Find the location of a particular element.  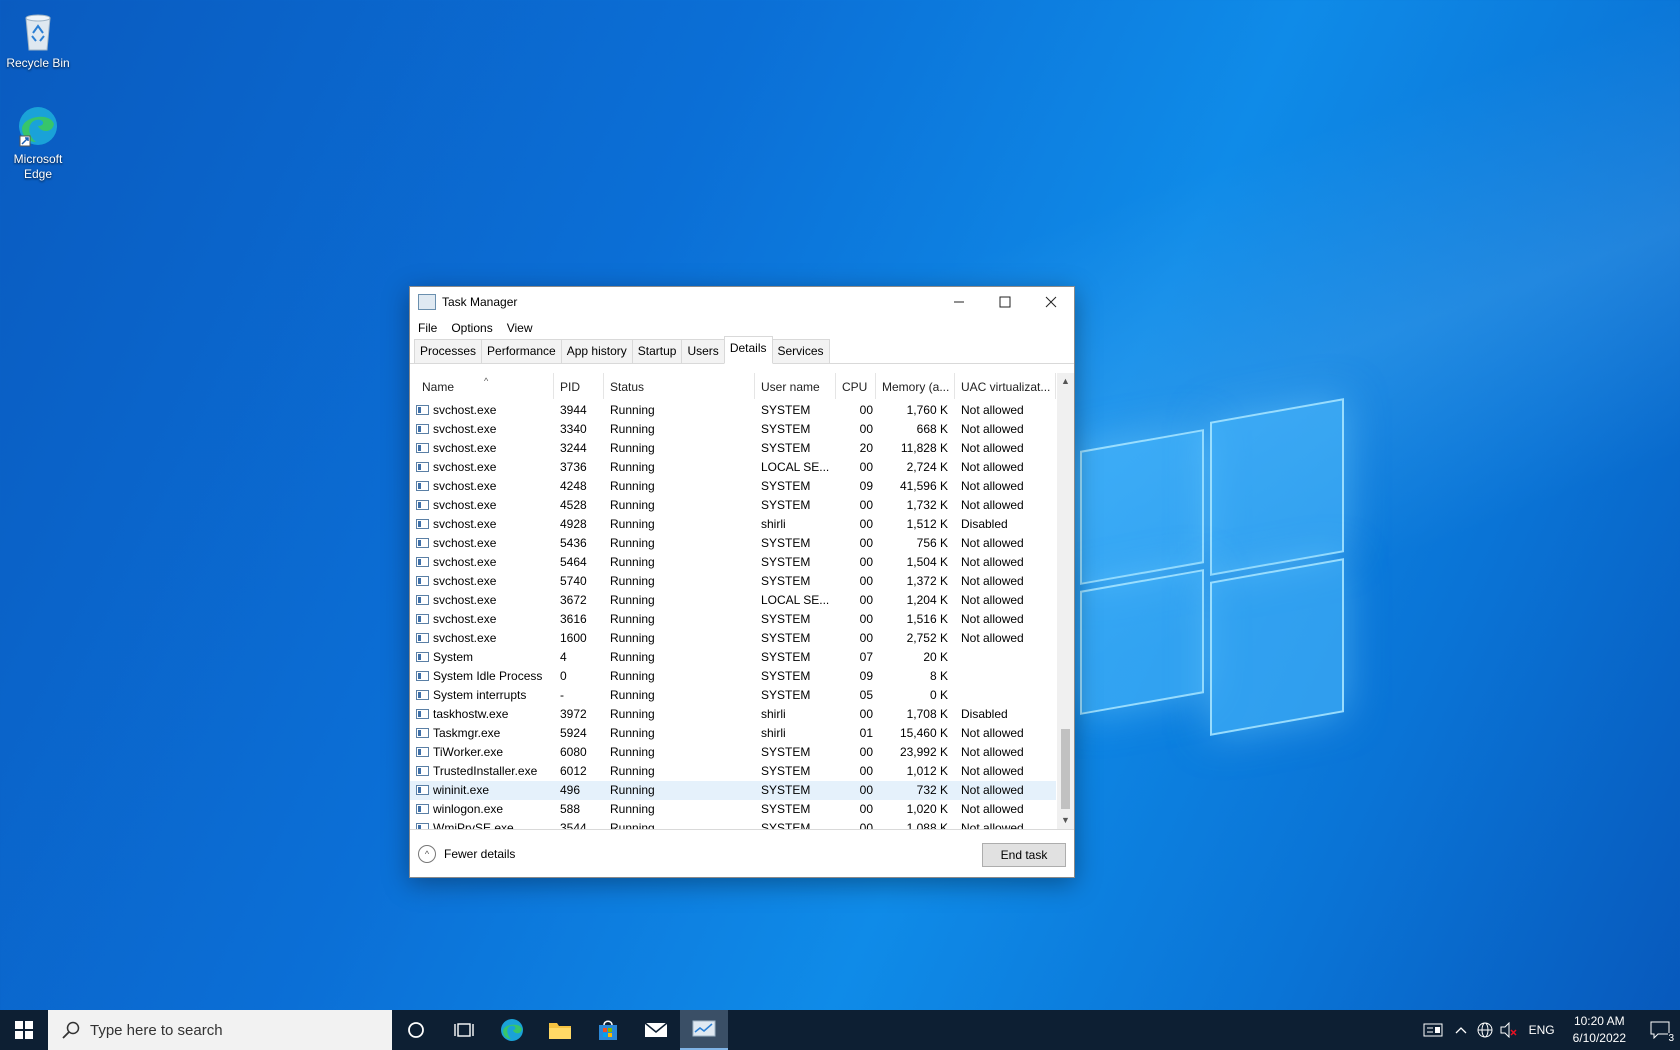

desktop-icon-edge: Microsoft Edge is located at coordinates (38, 143).